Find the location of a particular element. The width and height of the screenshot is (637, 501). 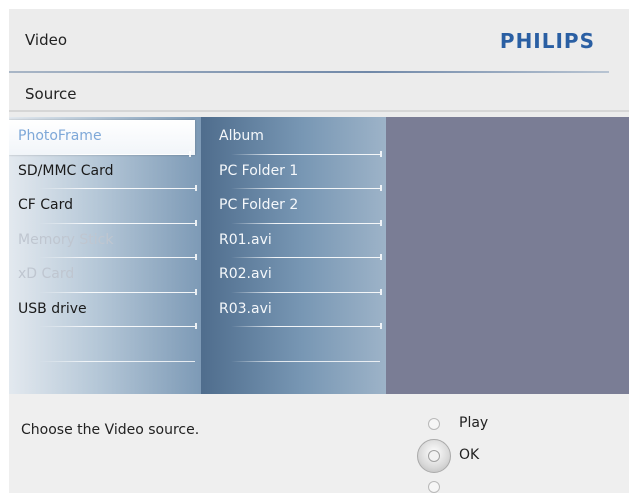

dial-up-dot-icon is located at coordinates (434, 424).